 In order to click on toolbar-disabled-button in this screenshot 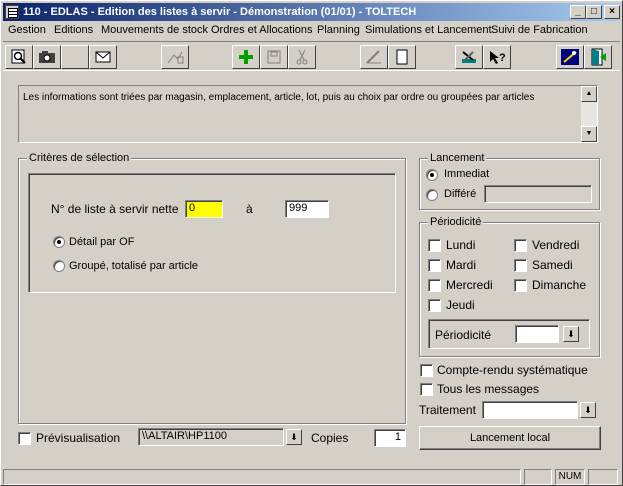, I will do `click(175, 57)`.